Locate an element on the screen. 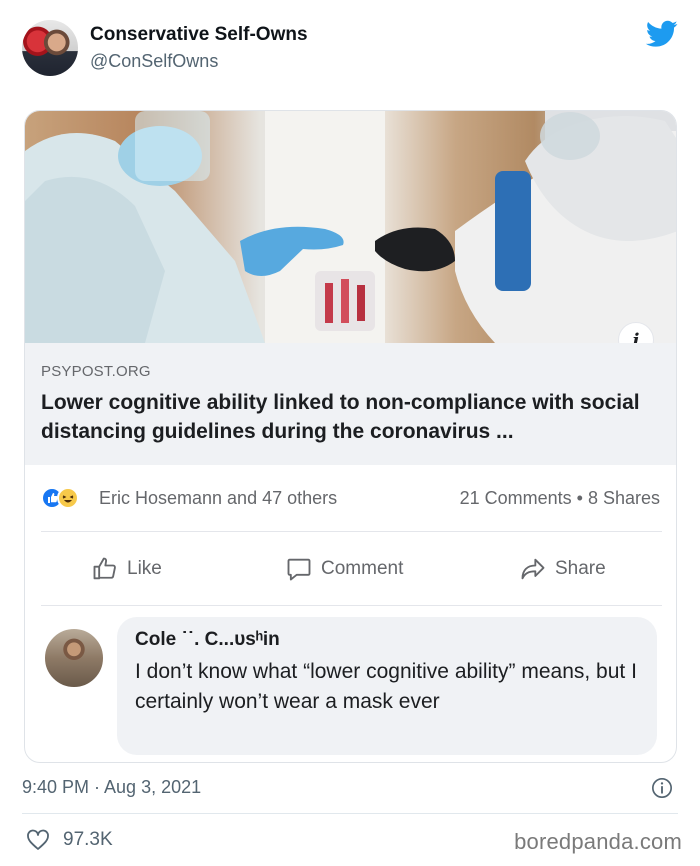  share-arrow-icon is located at coordinates (533, 569).